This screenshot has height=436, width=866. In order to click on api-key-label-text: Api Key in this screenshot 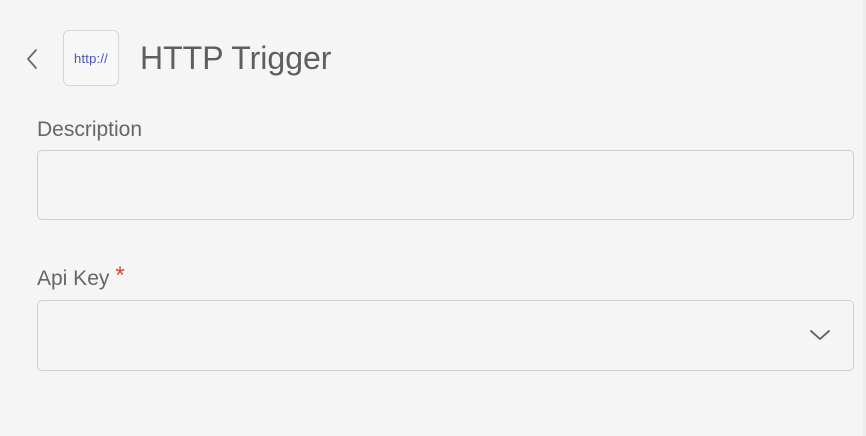, I will do `click(73, 278)`.